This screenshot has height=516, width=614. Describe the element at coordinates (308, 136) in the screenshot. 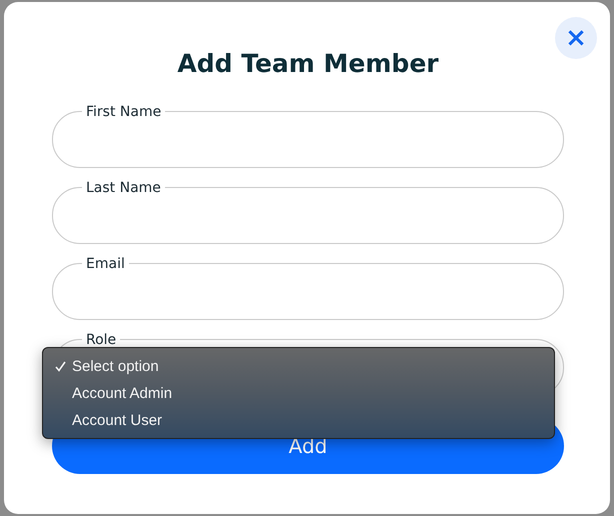

I see `input-field: First Name` at that location.